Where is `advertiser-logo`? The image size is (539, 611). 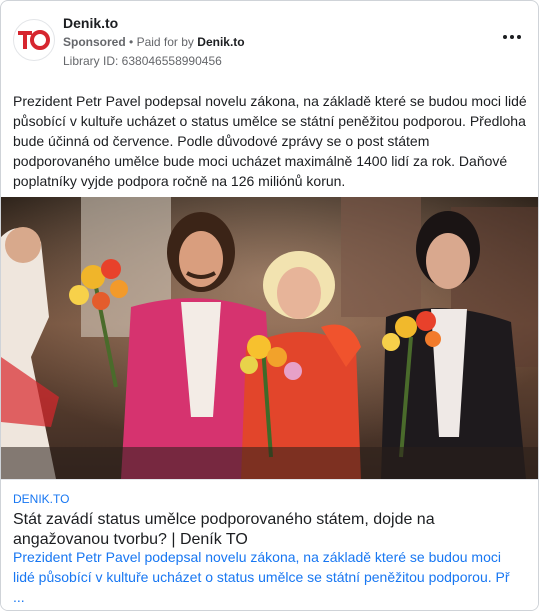 advertiser-logo is located at coordinates (34, 40).